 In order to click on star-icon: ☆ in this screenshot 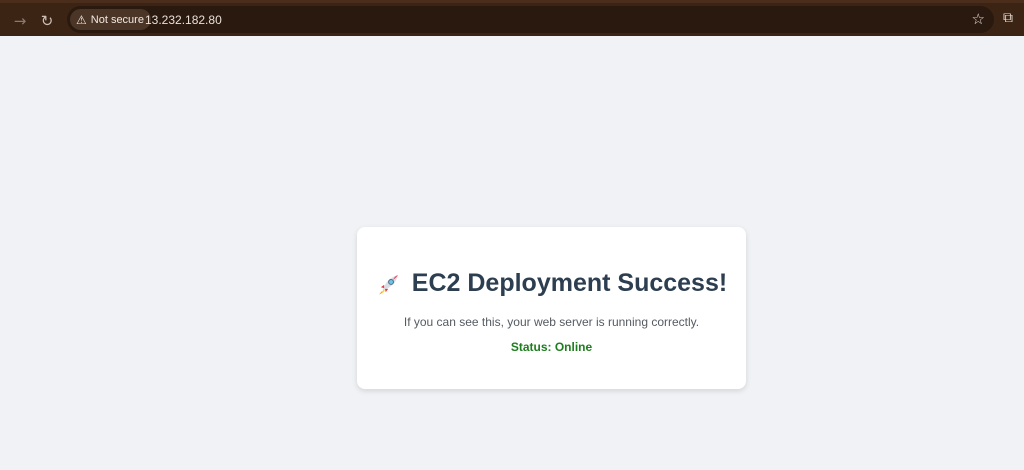, I will do `click(978, 19)`.